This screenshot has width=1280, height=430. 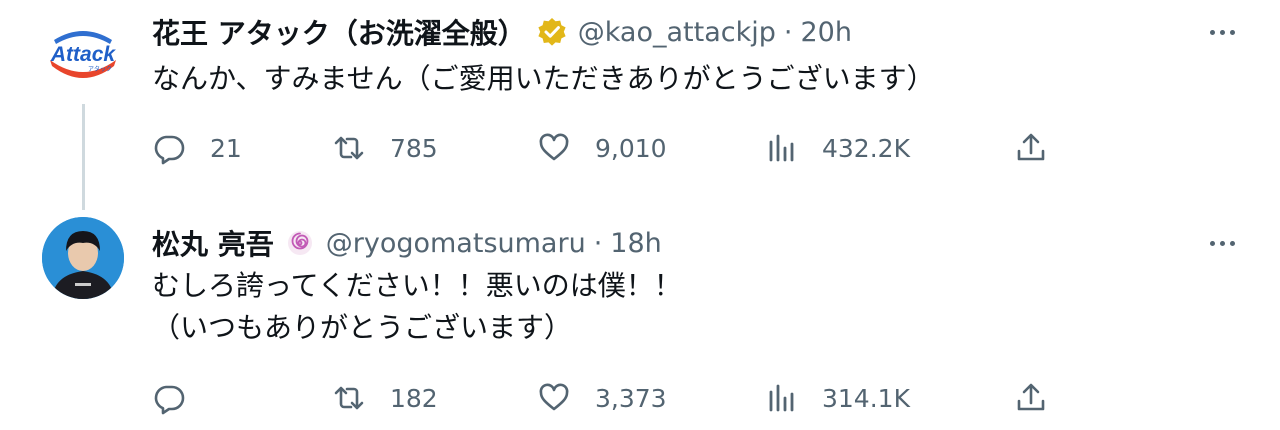 What do you see at coordinates (866, 148) in the screenshot?
I see `views-count: 432.2K` at bounding box center [866, 148].